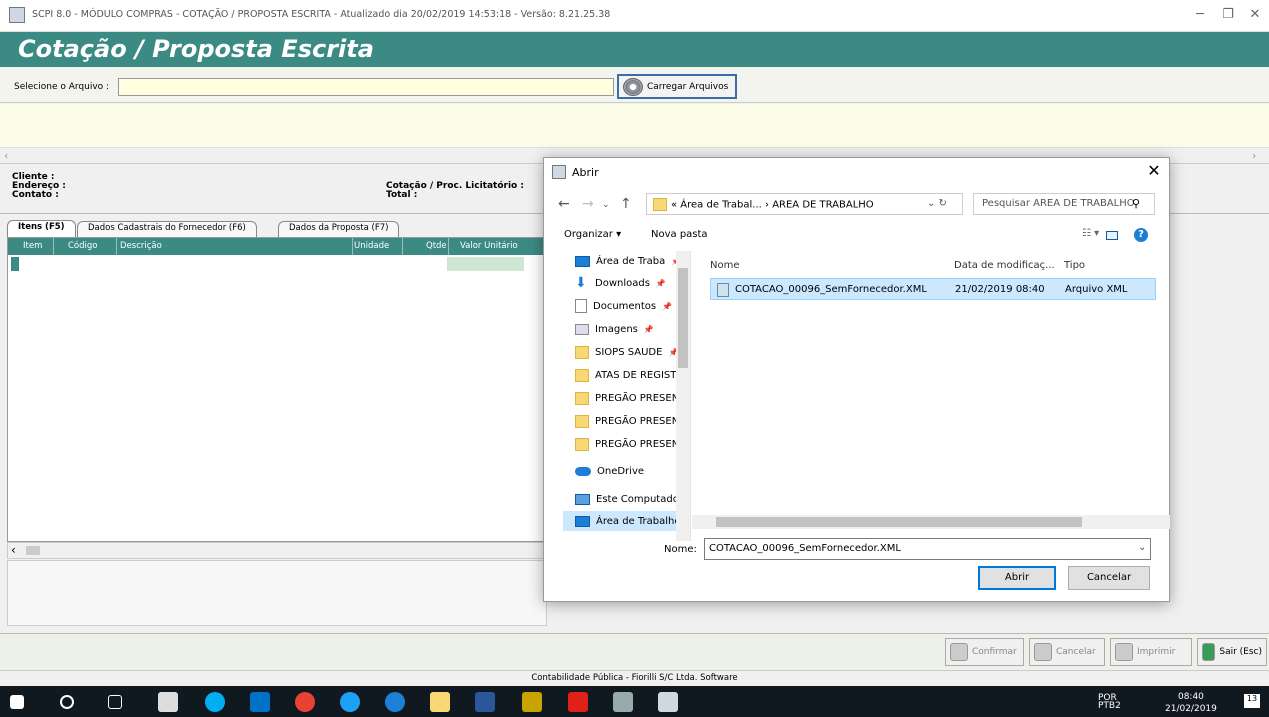 The height and width of the screenshot is (717, 1269). Describe the element at coordinates (196, 49) in the screenshot. I see `page-title: Cotação / Proposta Escrita` at that location.